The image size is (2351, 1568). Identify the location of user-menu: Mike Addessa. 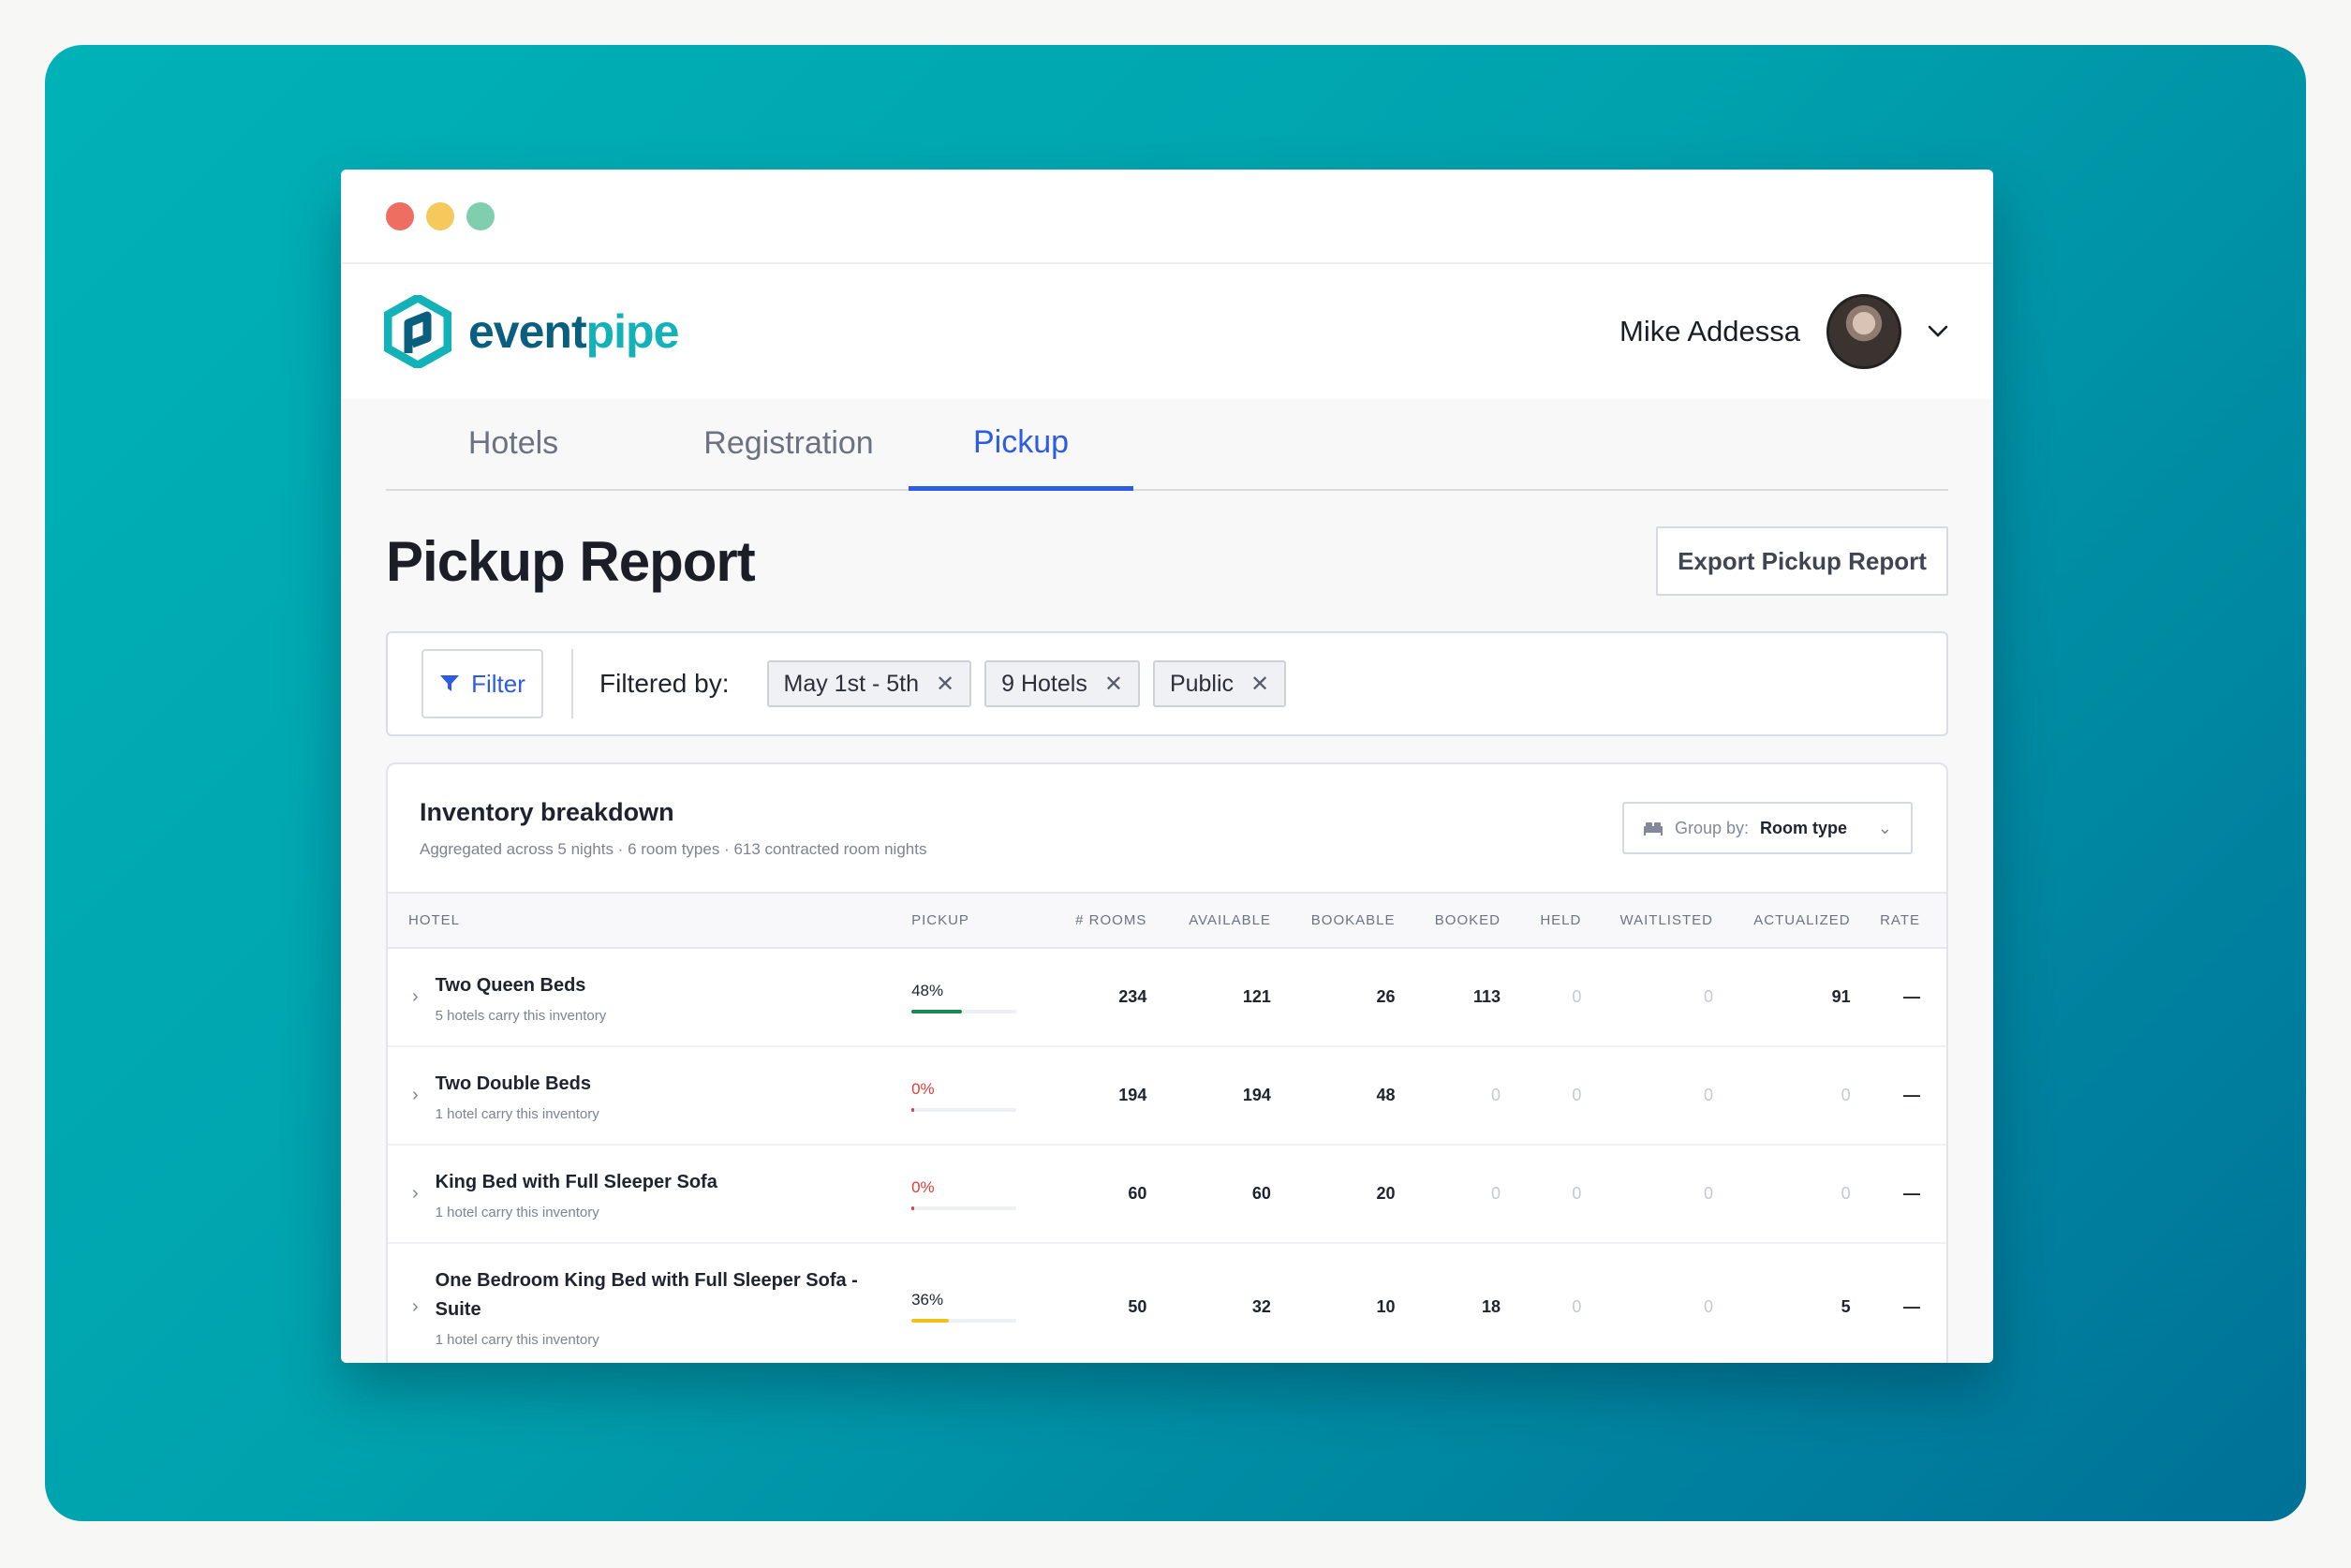
(1783, 331).